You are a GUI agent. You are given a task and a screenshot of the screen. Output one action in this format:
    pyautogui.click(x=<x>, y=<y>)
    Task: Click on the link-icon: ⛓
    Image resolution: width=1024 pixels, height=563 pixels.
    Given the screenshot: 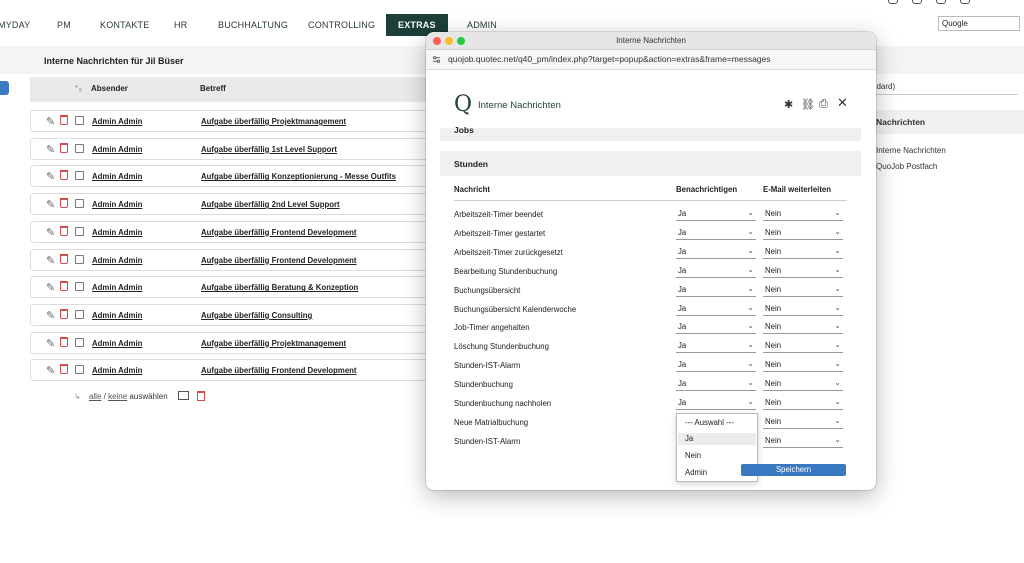 What is the action you would take?
    pyautogui.click(x=808, y=104)
    